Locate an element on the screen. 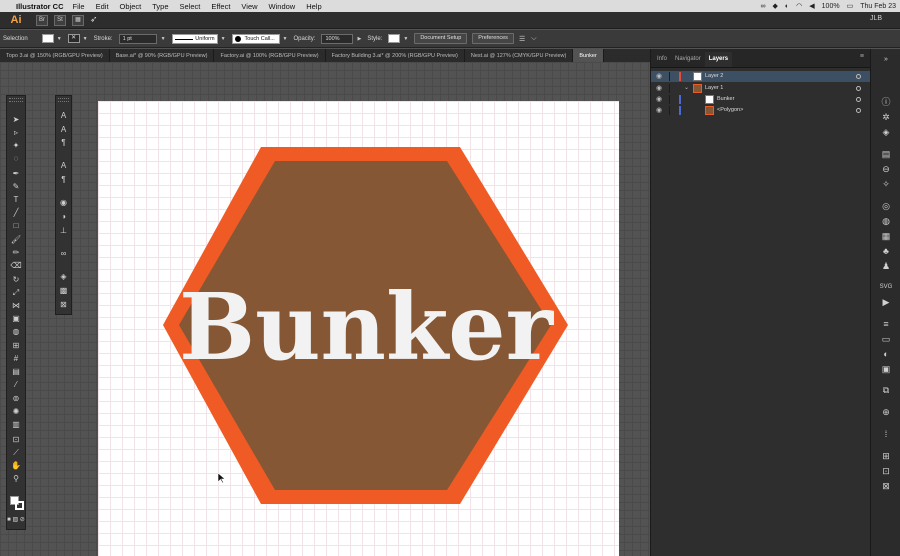 Image resolution: width=900 pixels, height=556 pixels. appearance-icon: ▣ is located at coordinates (885, 369).